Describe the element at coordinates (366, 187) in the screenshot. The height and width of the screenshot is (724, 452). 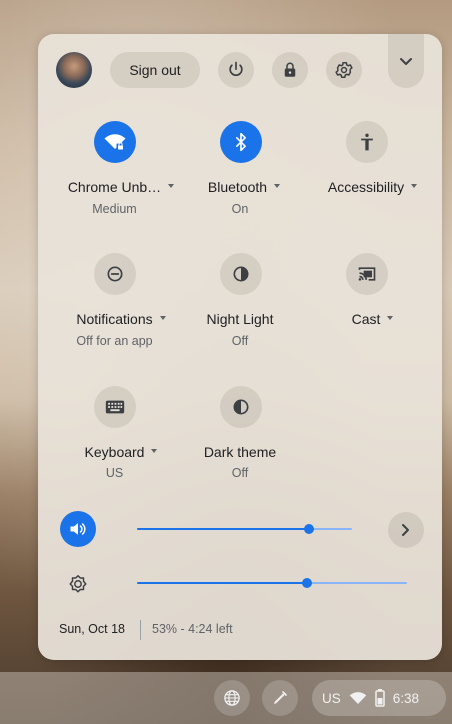
I see `accessibility-label-text: Accessibility` at that location.